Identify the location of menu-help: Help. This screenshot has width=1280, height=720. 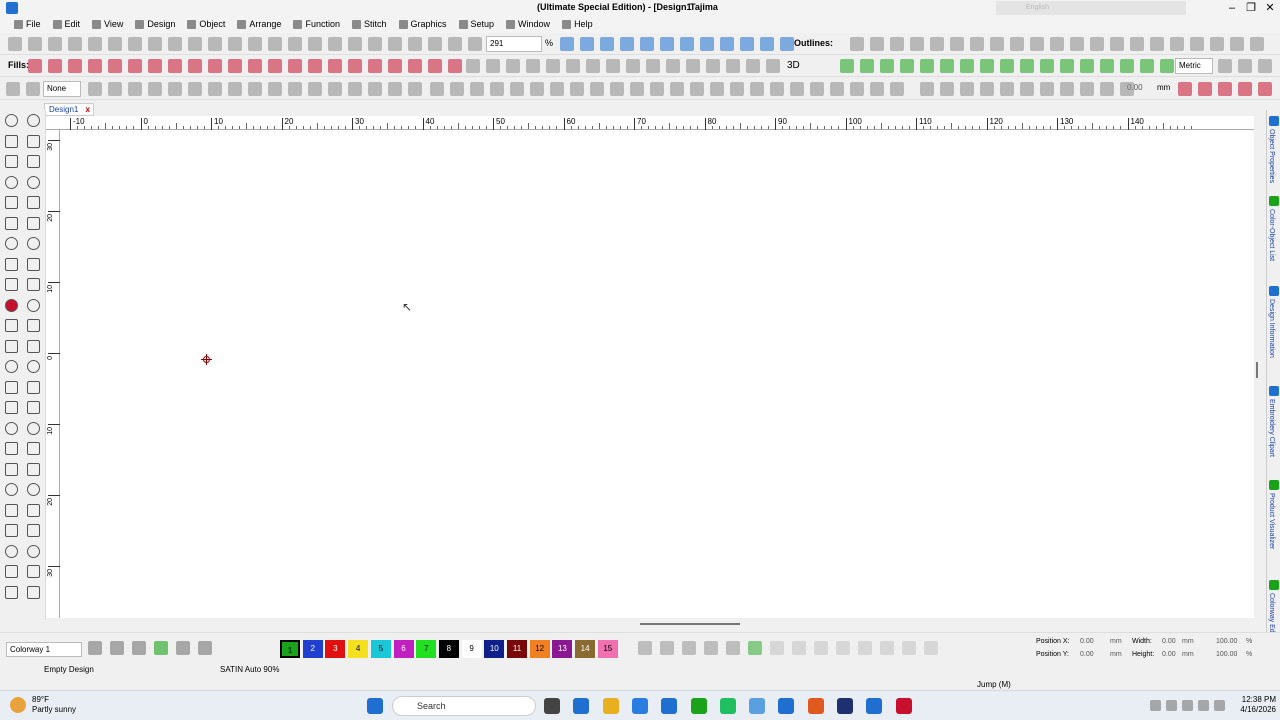
(577, 24).